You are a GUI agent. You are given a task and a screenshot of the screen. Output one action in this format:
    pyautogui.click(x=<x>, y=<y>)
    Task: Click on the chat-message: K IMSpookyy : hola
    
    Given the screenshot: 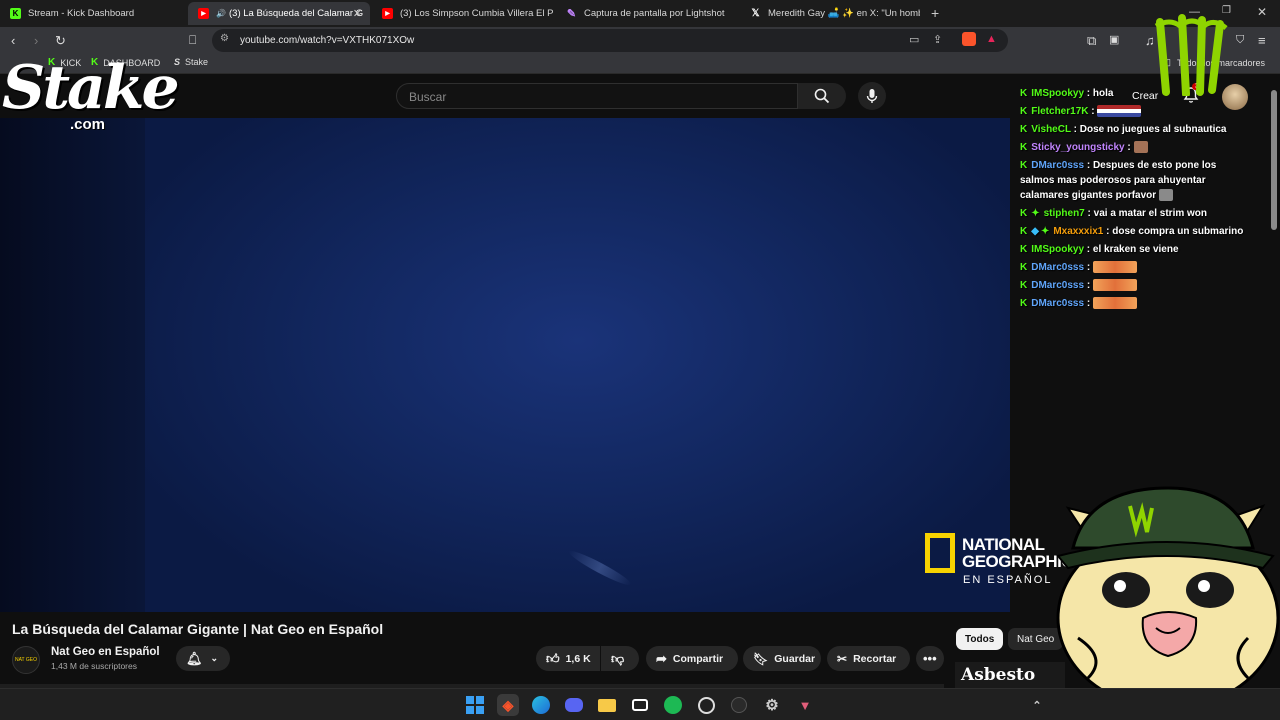 What is the action you would take?
    pyautogui.click(x=1067, y=93)
    